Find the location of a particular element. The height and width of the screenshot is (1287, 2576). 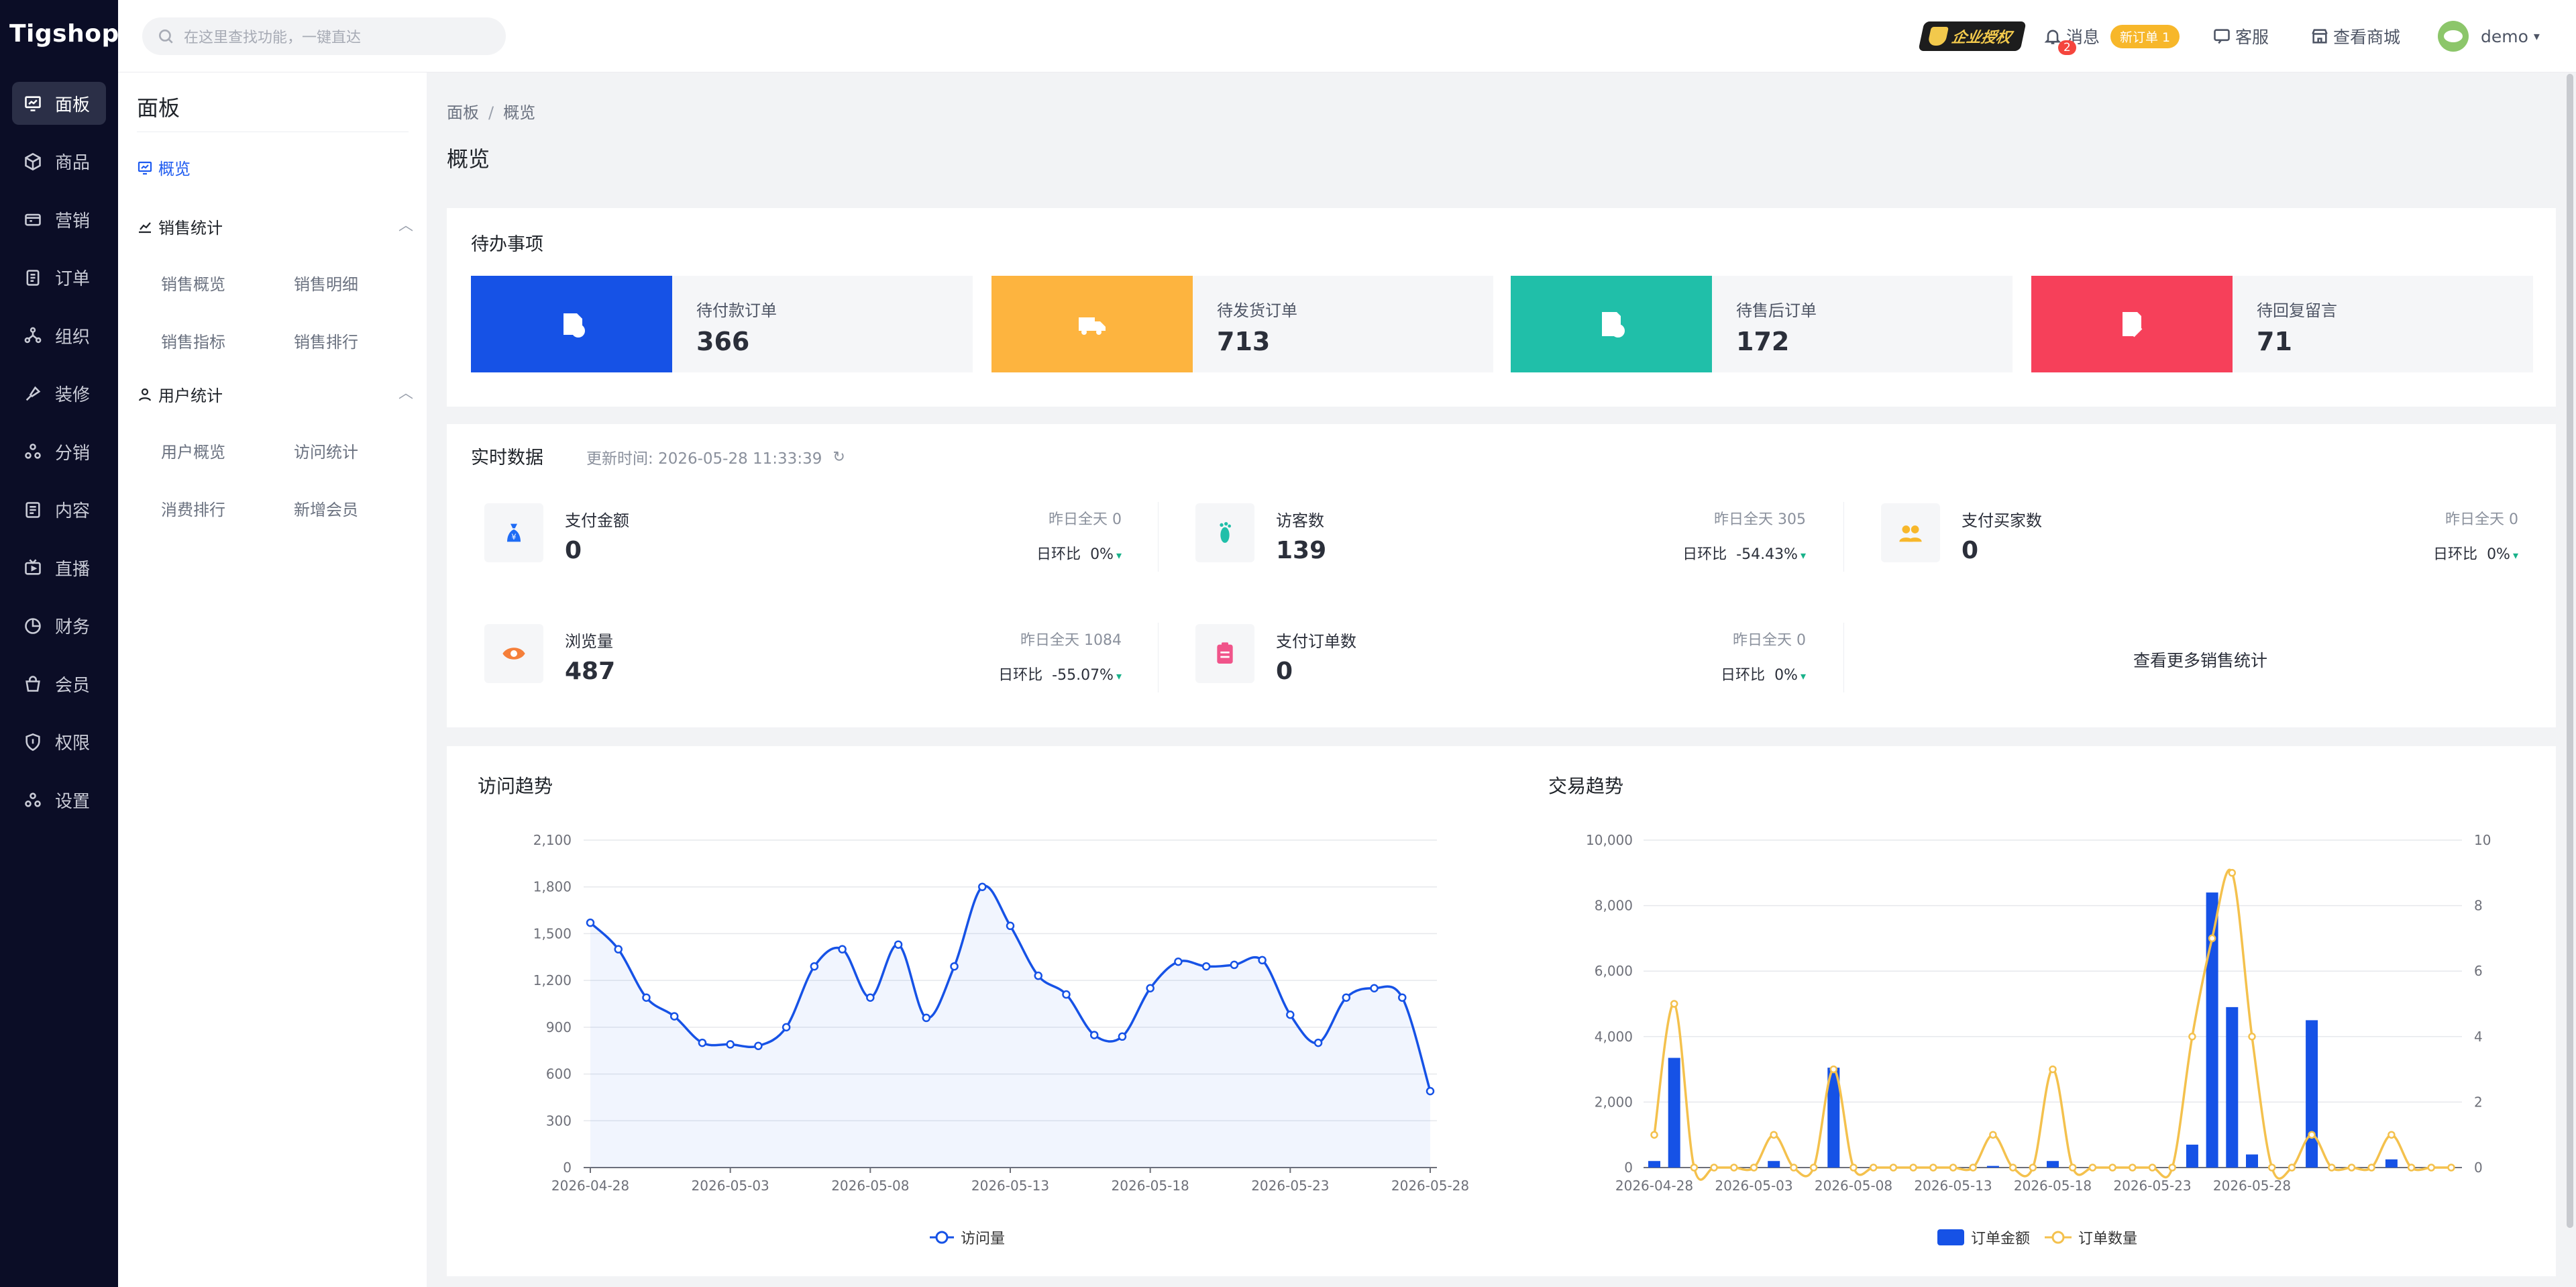

sidebar-item-sales-overview: 销售概览 is located at coordinates (193, 283).